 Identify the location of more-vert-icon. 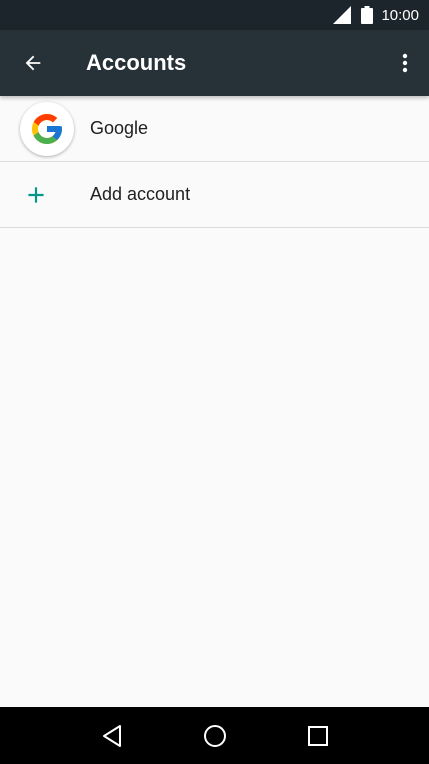
(405, 63).